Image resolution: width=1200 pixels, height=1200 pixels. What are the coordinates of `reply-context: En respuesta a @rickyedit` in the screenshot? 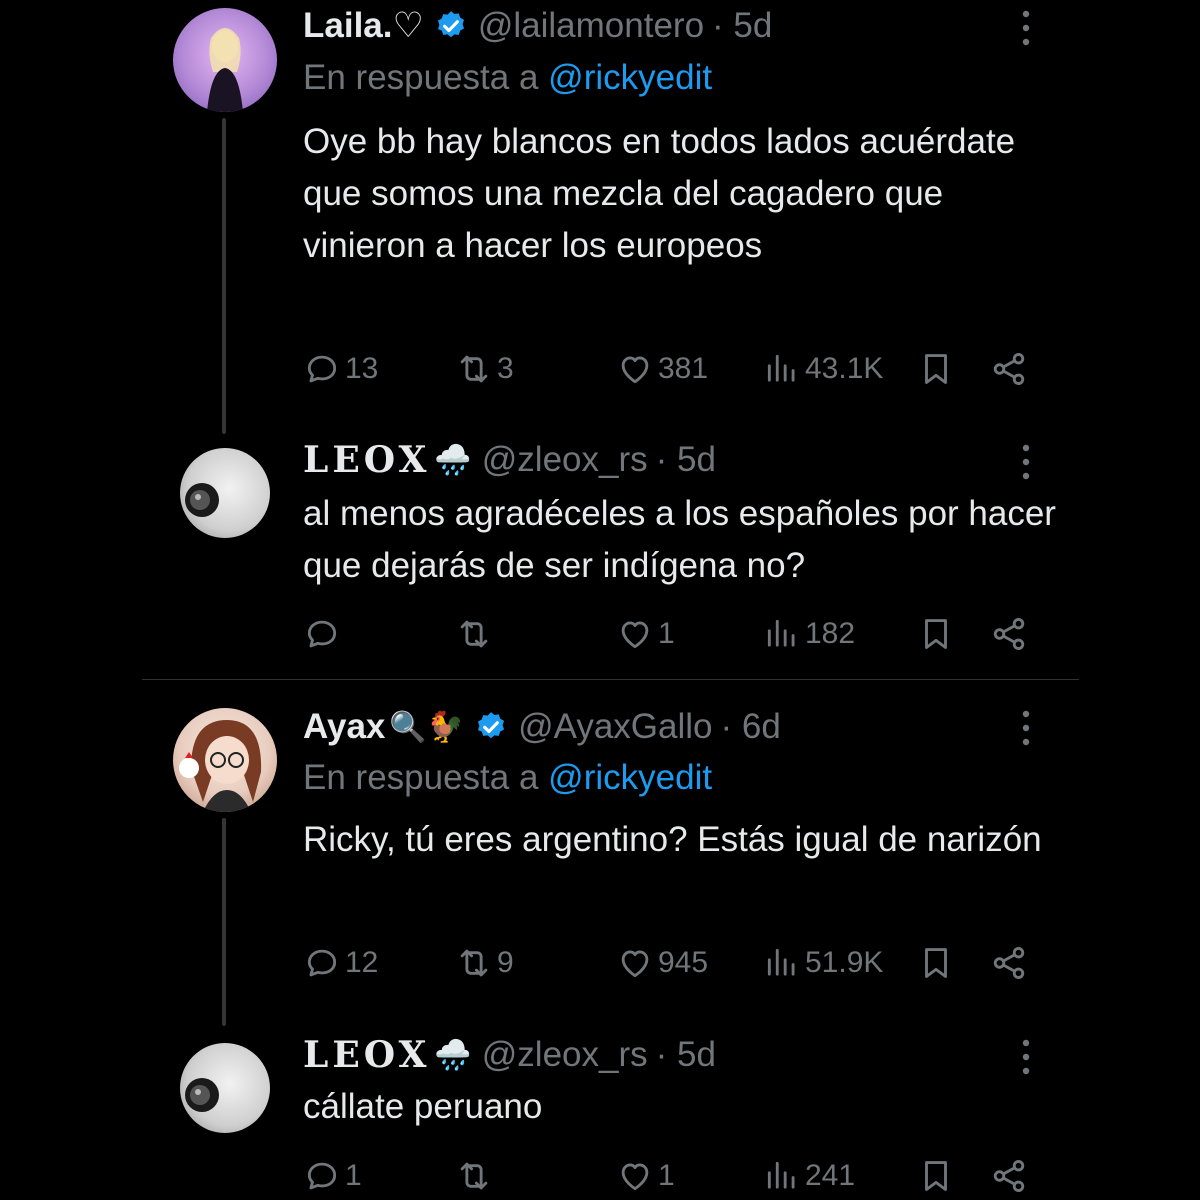 It's located at (507, 778).